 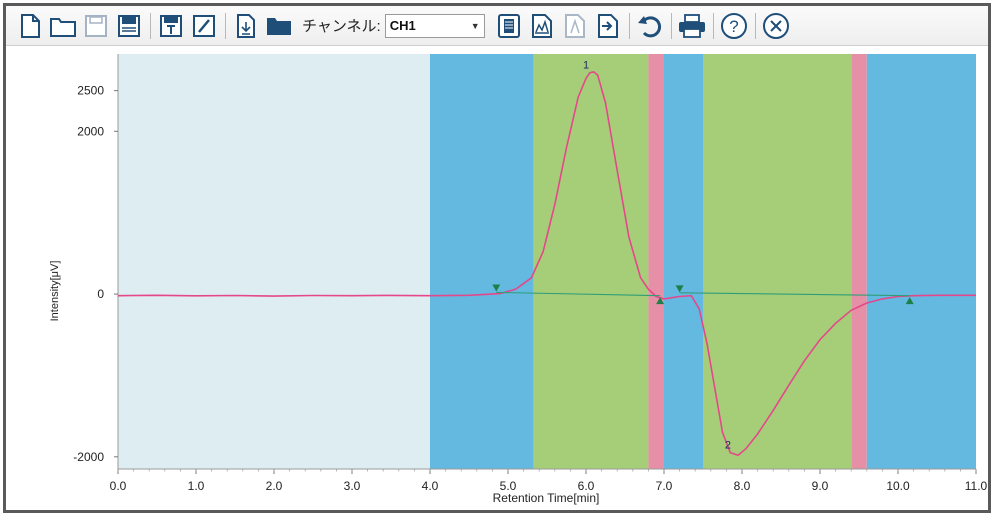 What do you see at coordinates (820, 486) in the screenshot?
I see `x-tick-label: 9.0` at bounding box center [820, 486].